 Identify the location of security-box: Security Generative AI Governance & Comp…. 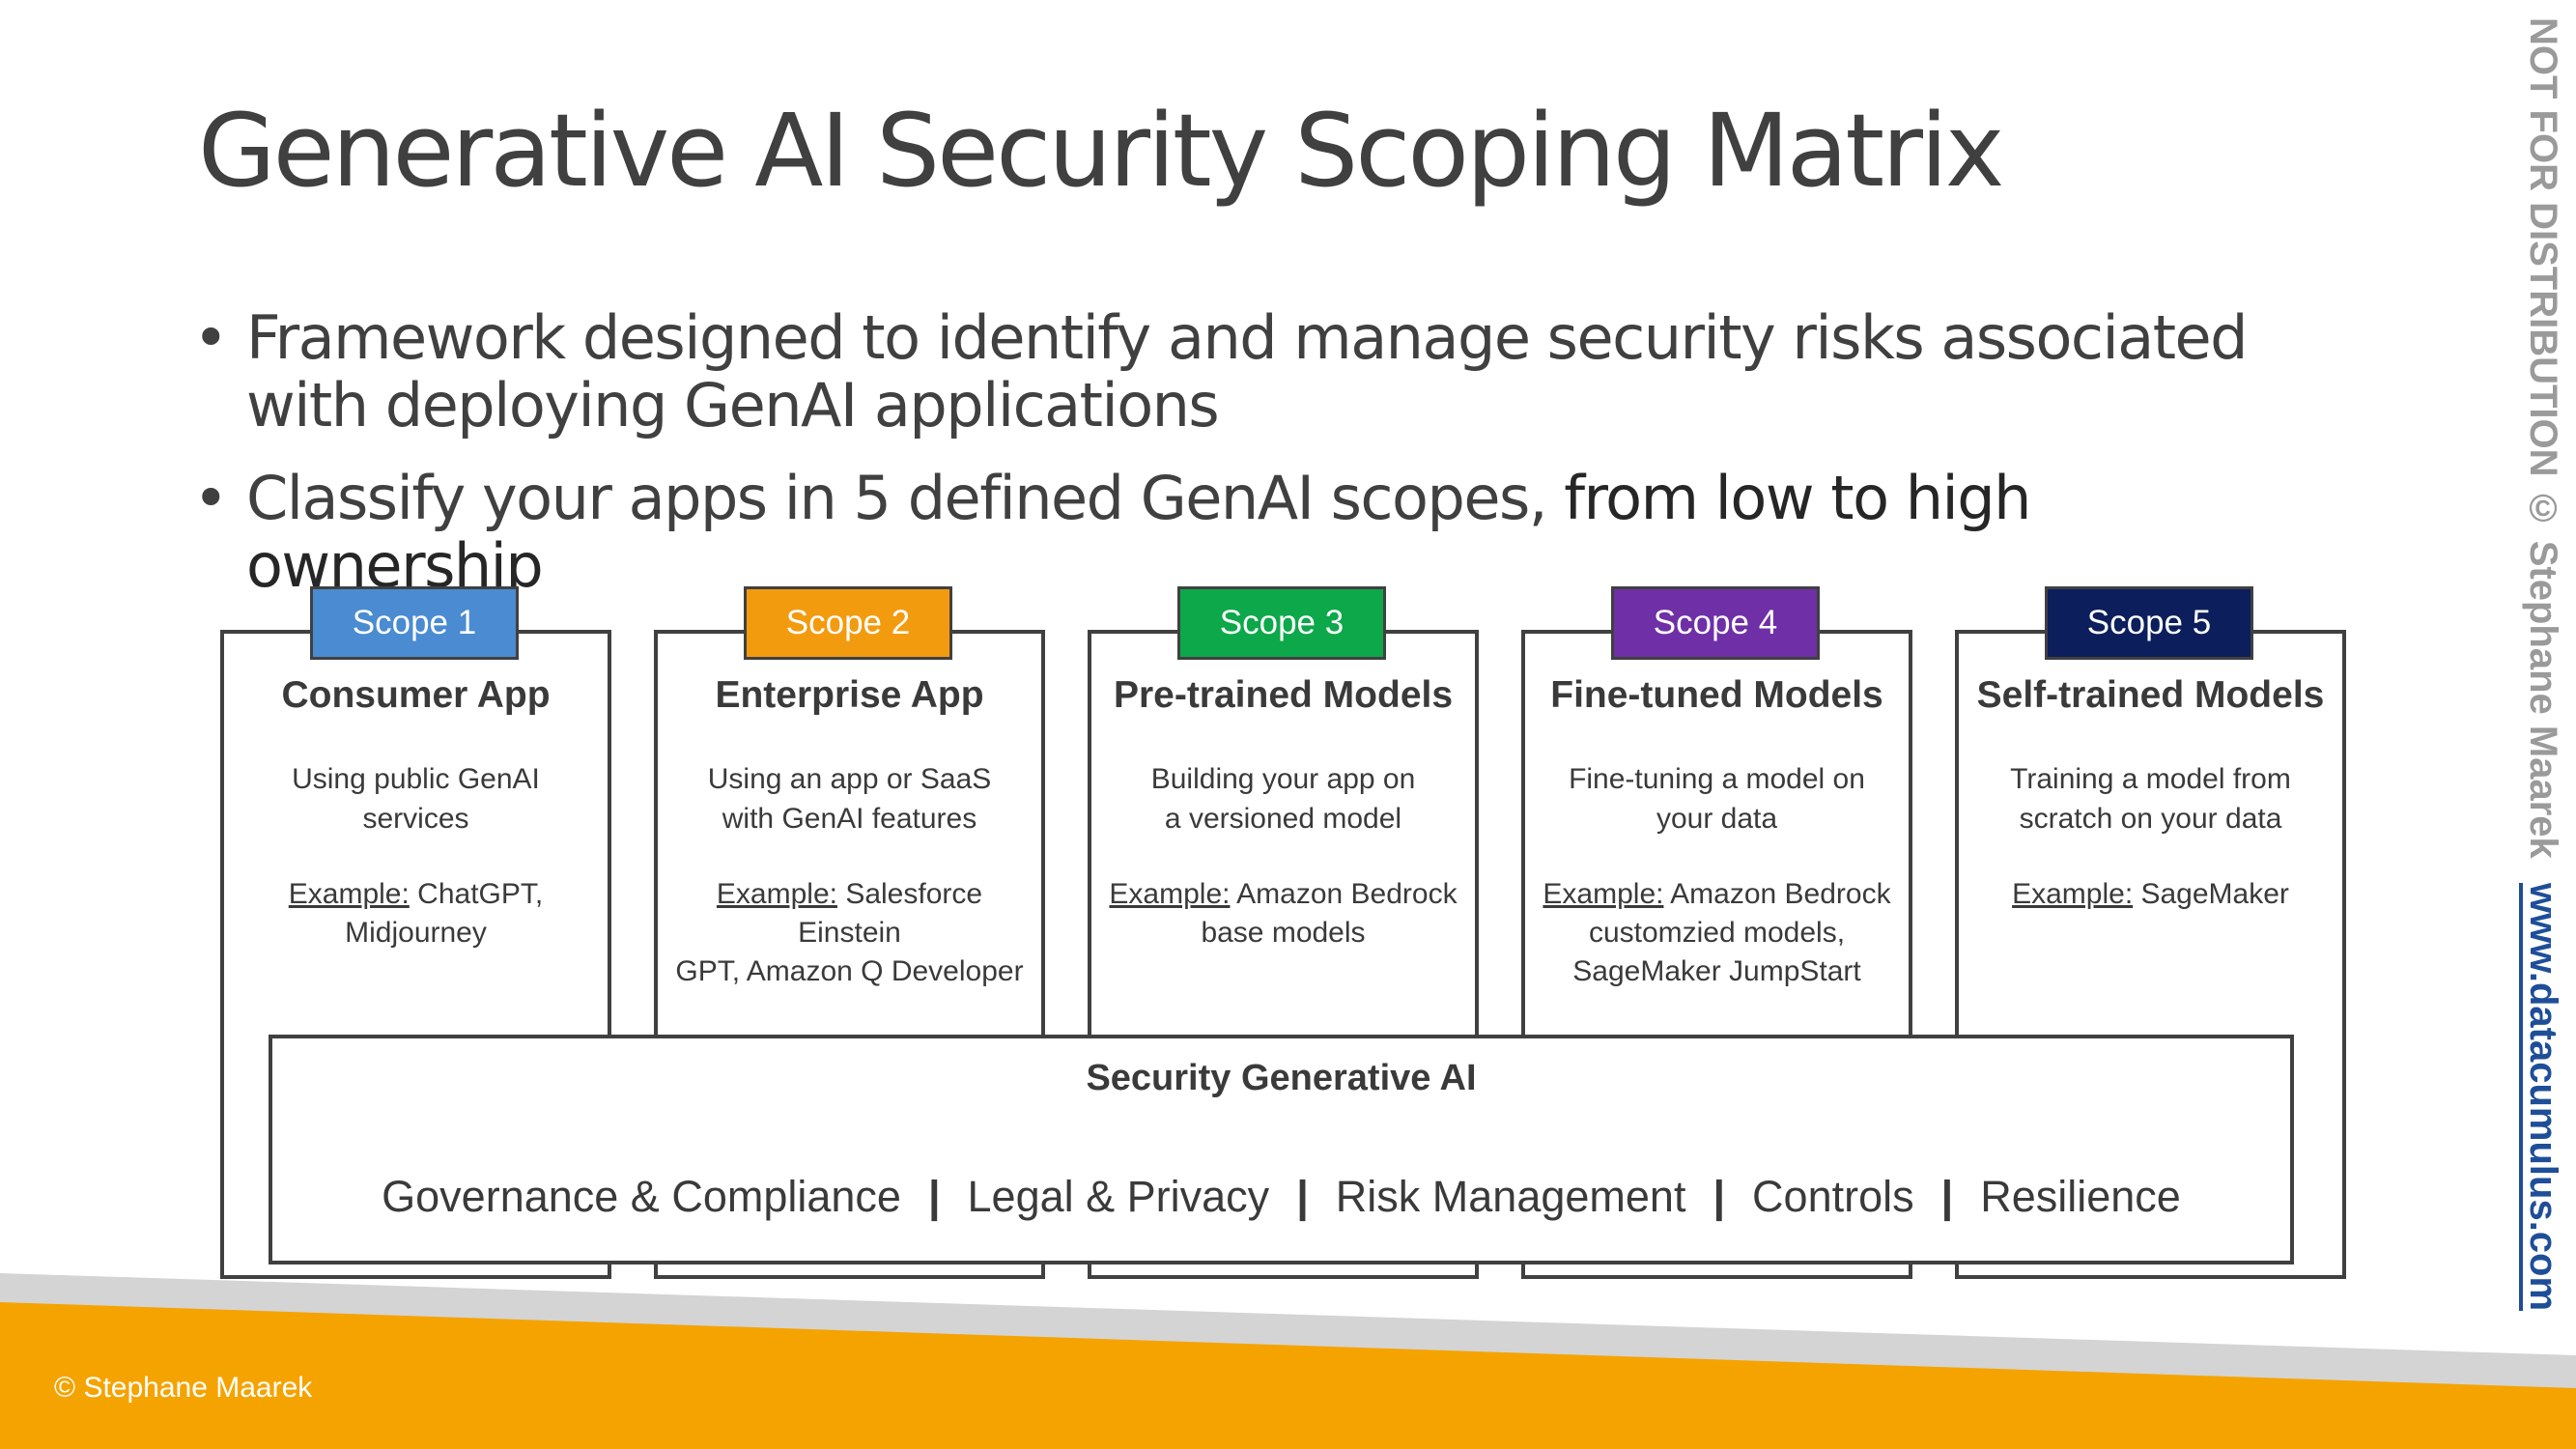
(1281, 1149).